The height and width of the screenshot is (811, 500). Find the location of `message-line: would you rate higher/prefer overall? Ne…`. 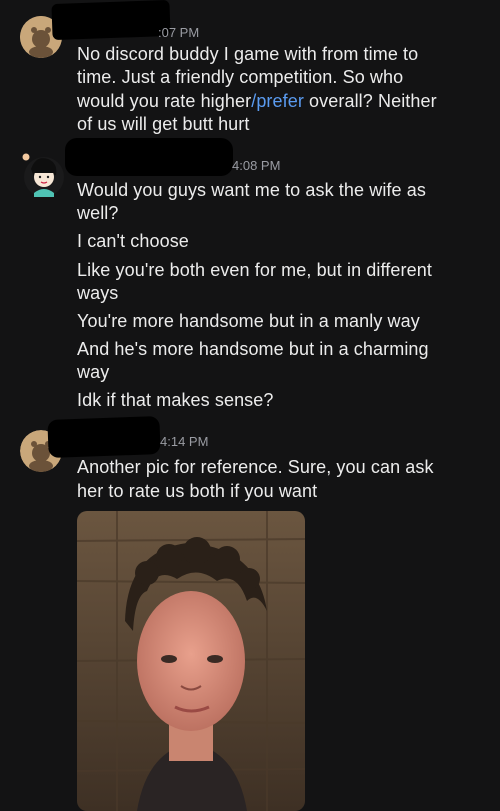

message-line: would you rate higher/prefer overall? Ne… is located at coordinates (282, 101).